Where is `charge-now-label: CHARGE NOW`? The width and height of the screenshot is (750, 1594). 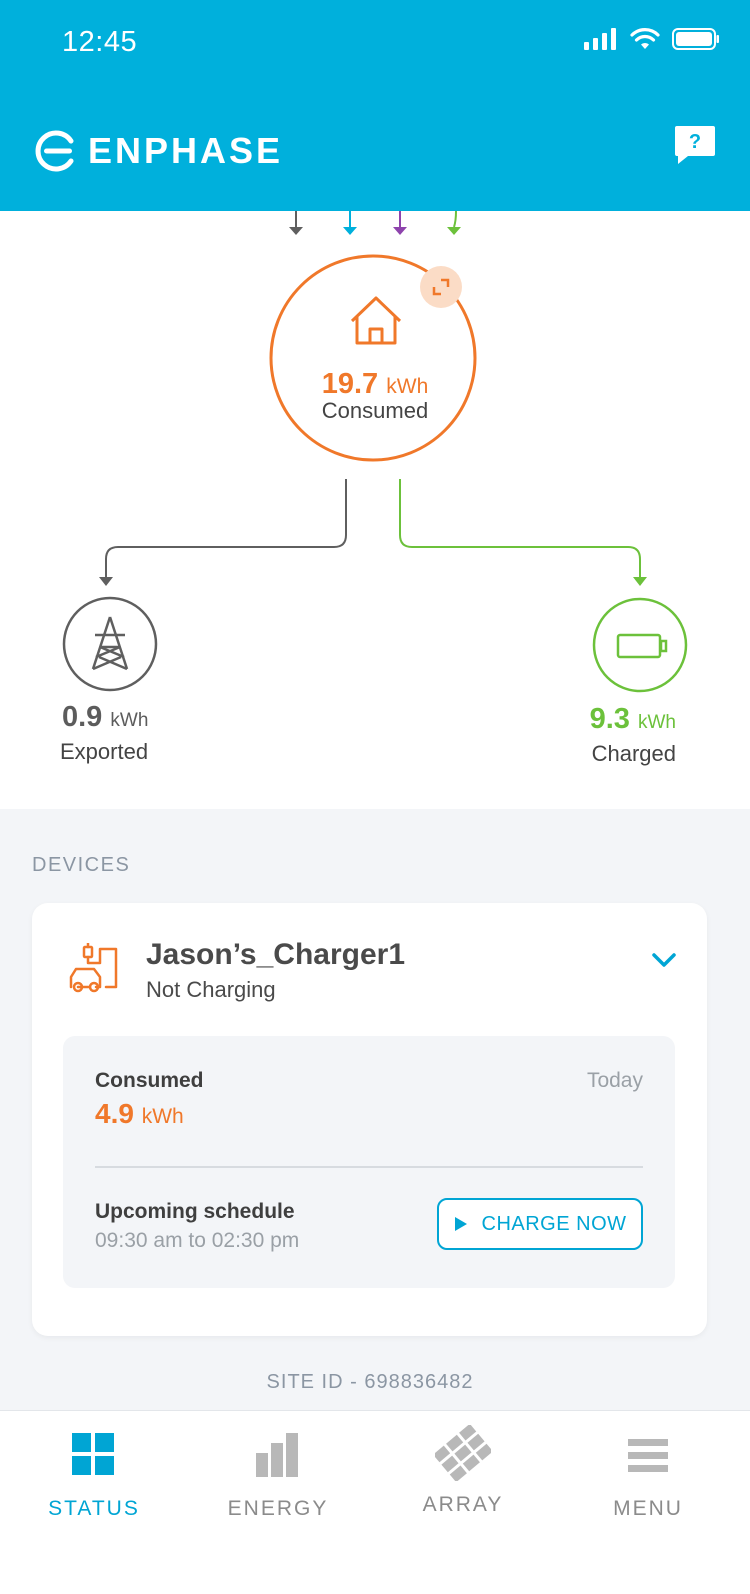 charge-now-label: CHARGE NOW is located at coordinates (554, 1223).